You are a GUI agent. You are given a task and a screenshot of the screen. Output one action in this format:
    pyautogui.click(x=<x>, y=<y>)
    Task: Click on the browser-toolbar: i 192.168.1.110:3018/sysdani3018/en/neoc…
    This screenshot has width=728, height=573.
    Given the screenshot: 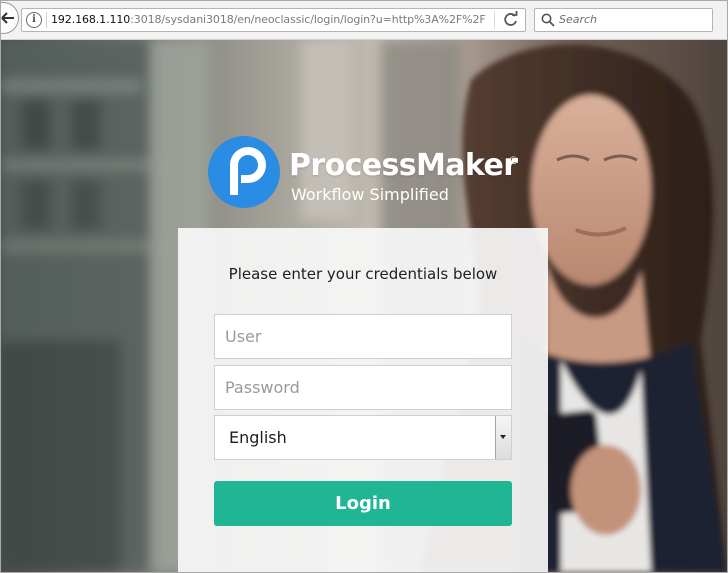 What is the action you would take?
    pyautogui.click(x=364, y=20)
    